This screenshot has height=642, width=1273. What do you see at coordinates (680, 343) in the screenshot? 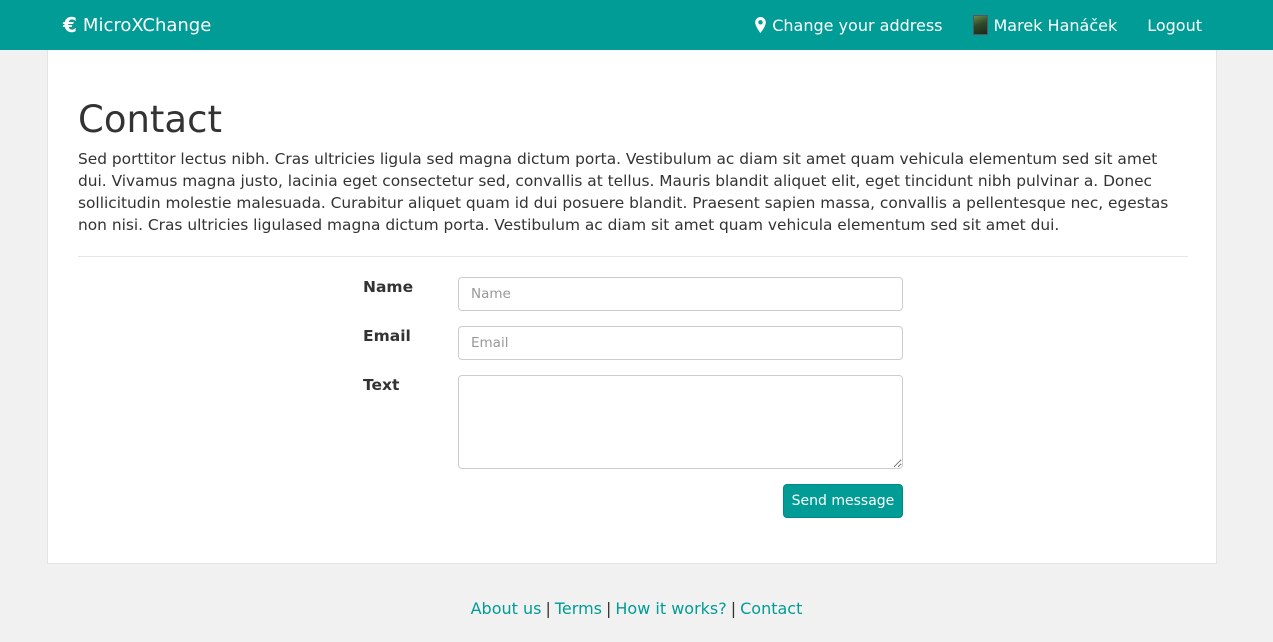
I see `email-input` at bounding box center [680, 343].